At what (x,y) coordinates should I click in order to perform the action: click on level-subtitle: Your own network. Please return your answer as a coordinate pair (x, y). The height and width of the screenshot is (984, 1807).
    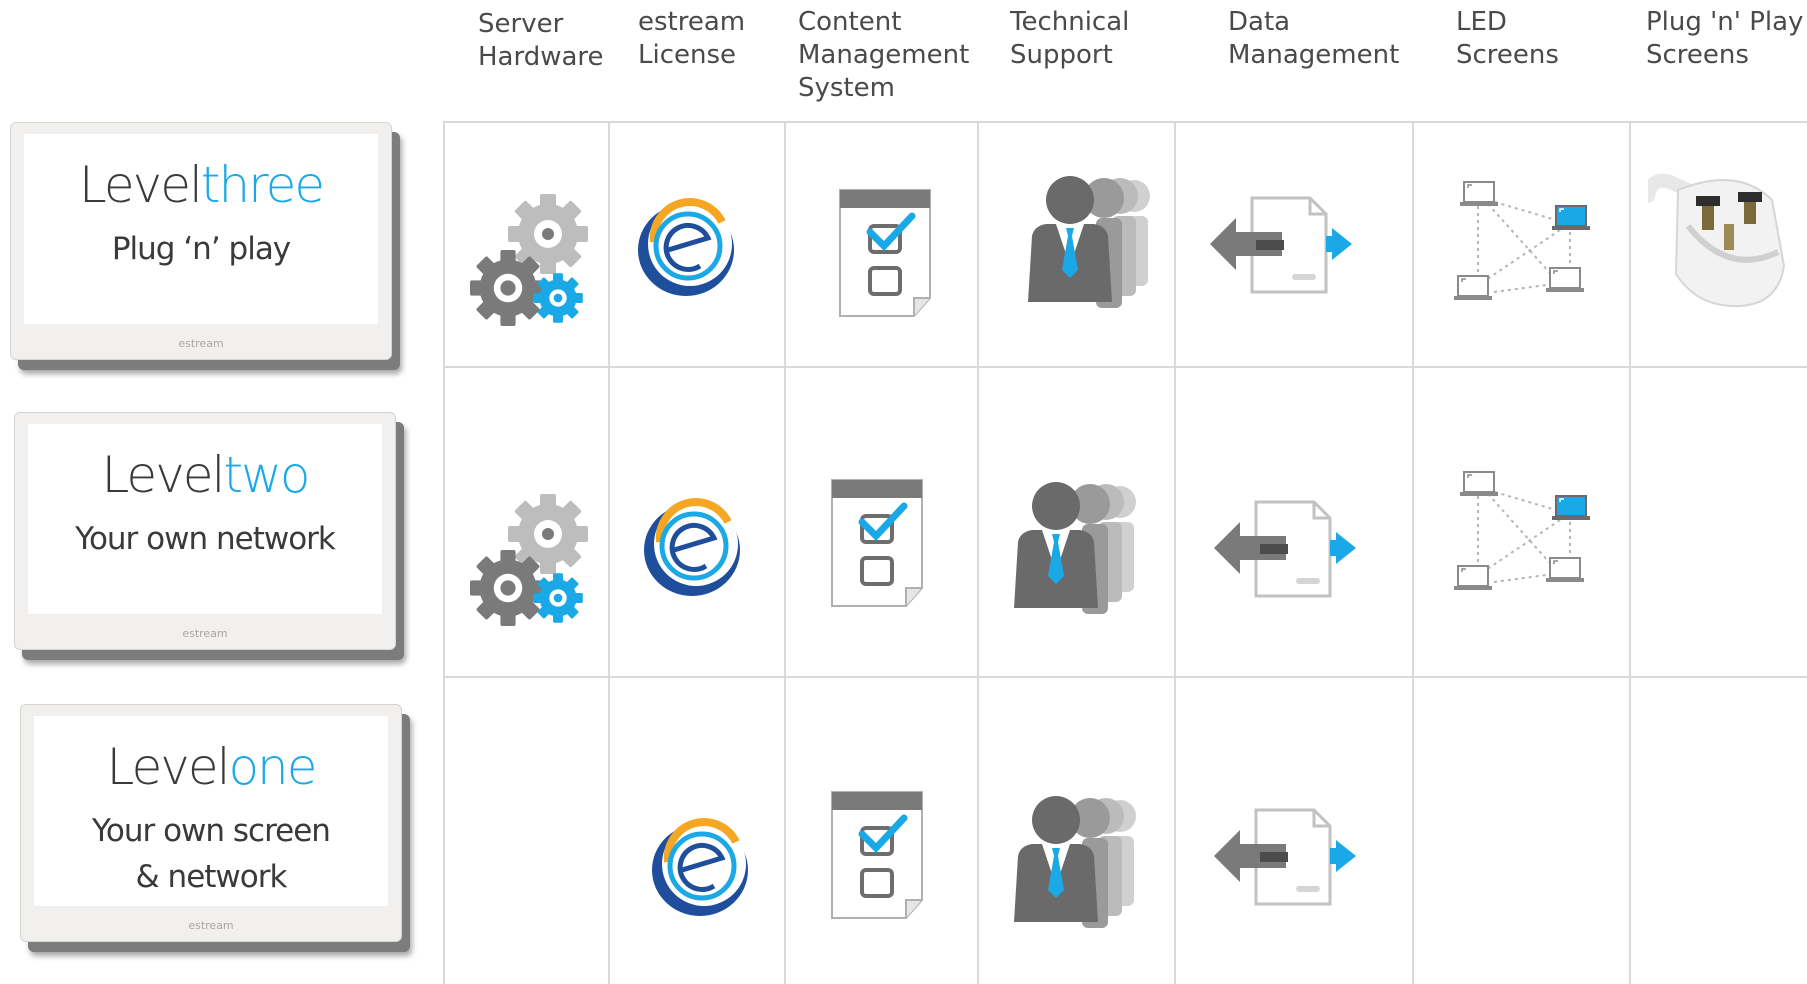
    Looking at the image, I should click on (205, 539).